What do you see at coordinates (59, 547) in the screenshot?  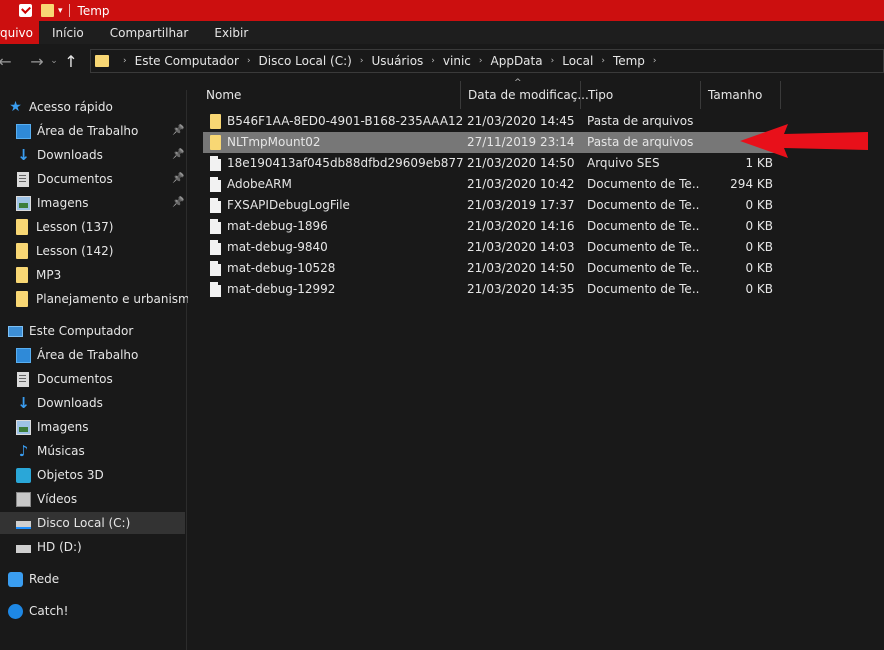 I see `sidebar-item-label: HD (D:)` at bounding box center [59, 547].